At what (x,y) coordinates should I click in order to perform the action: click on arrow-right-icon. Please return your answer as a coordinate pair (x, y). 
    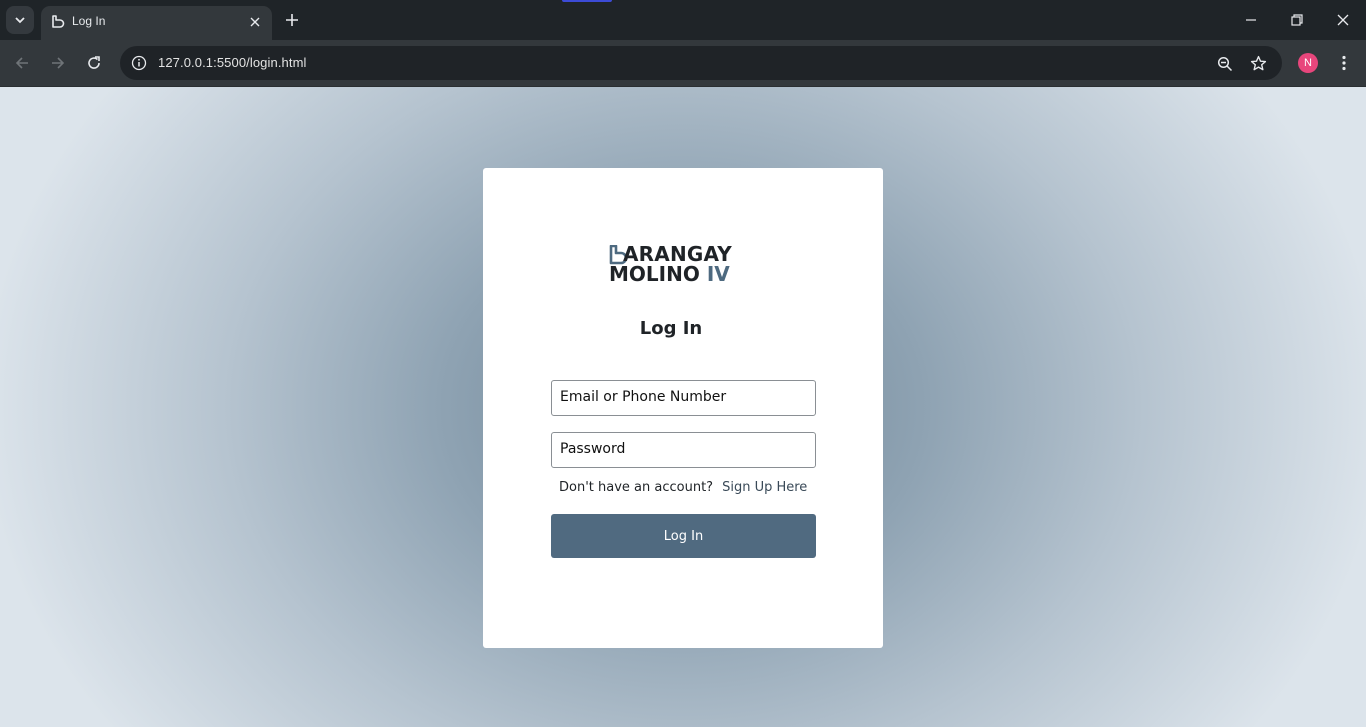
    Looking at the image, I should click on (58, 63).